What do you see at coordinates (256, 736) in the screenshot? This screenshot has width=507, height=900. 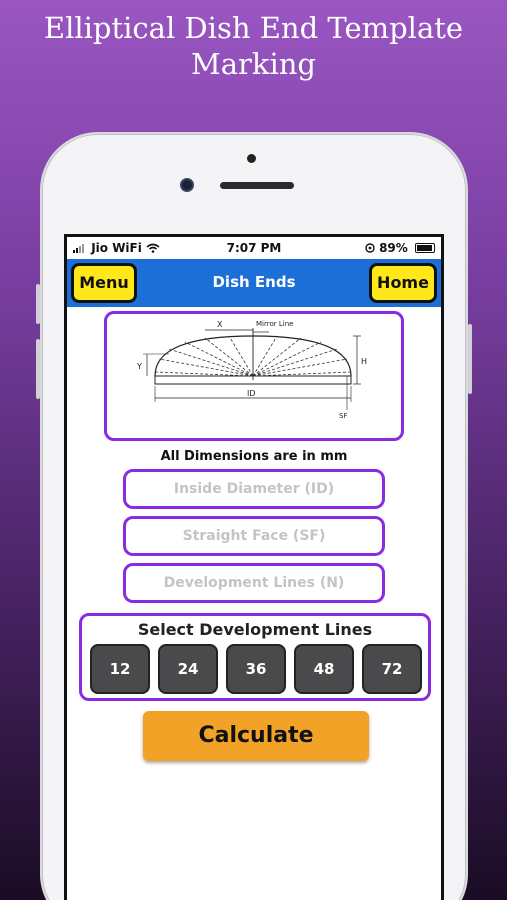 I see `calculate-button: Calculate` at bounding box center [256, 736].